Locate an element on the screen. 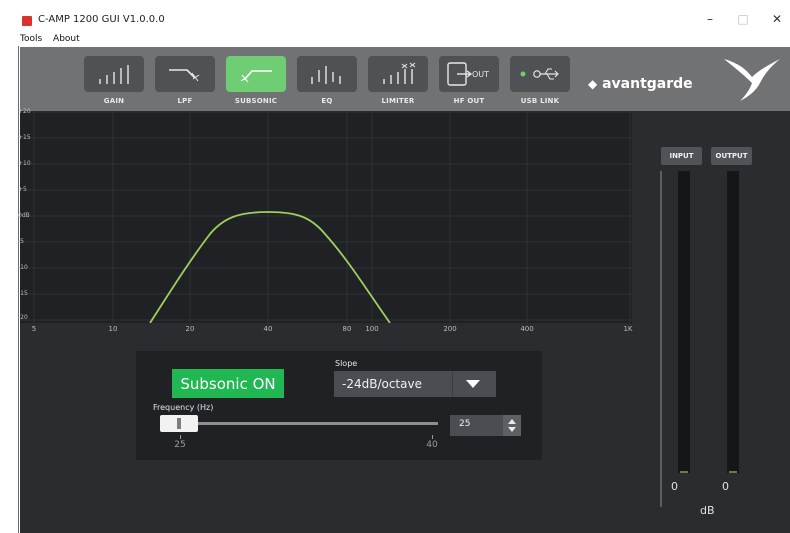 This screenshot has height=533, width=790. title-bar: C-AMP 1200 GUI V1.0.0.0 – □ ✕ is located at coordinates (395, 16).